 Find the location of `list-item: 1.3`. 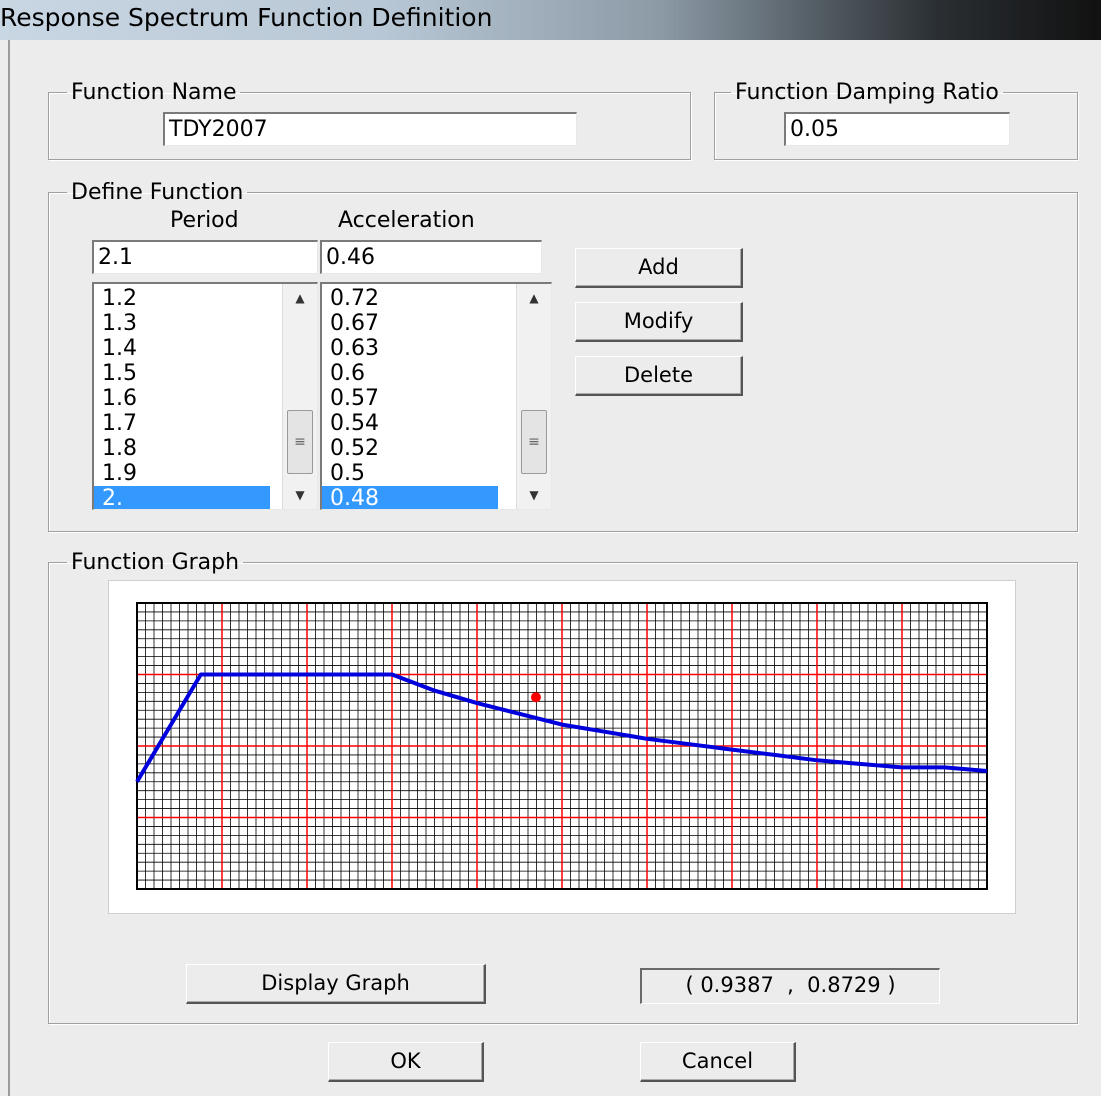

list-item: 1.3 is located at coordinates (182, 323).